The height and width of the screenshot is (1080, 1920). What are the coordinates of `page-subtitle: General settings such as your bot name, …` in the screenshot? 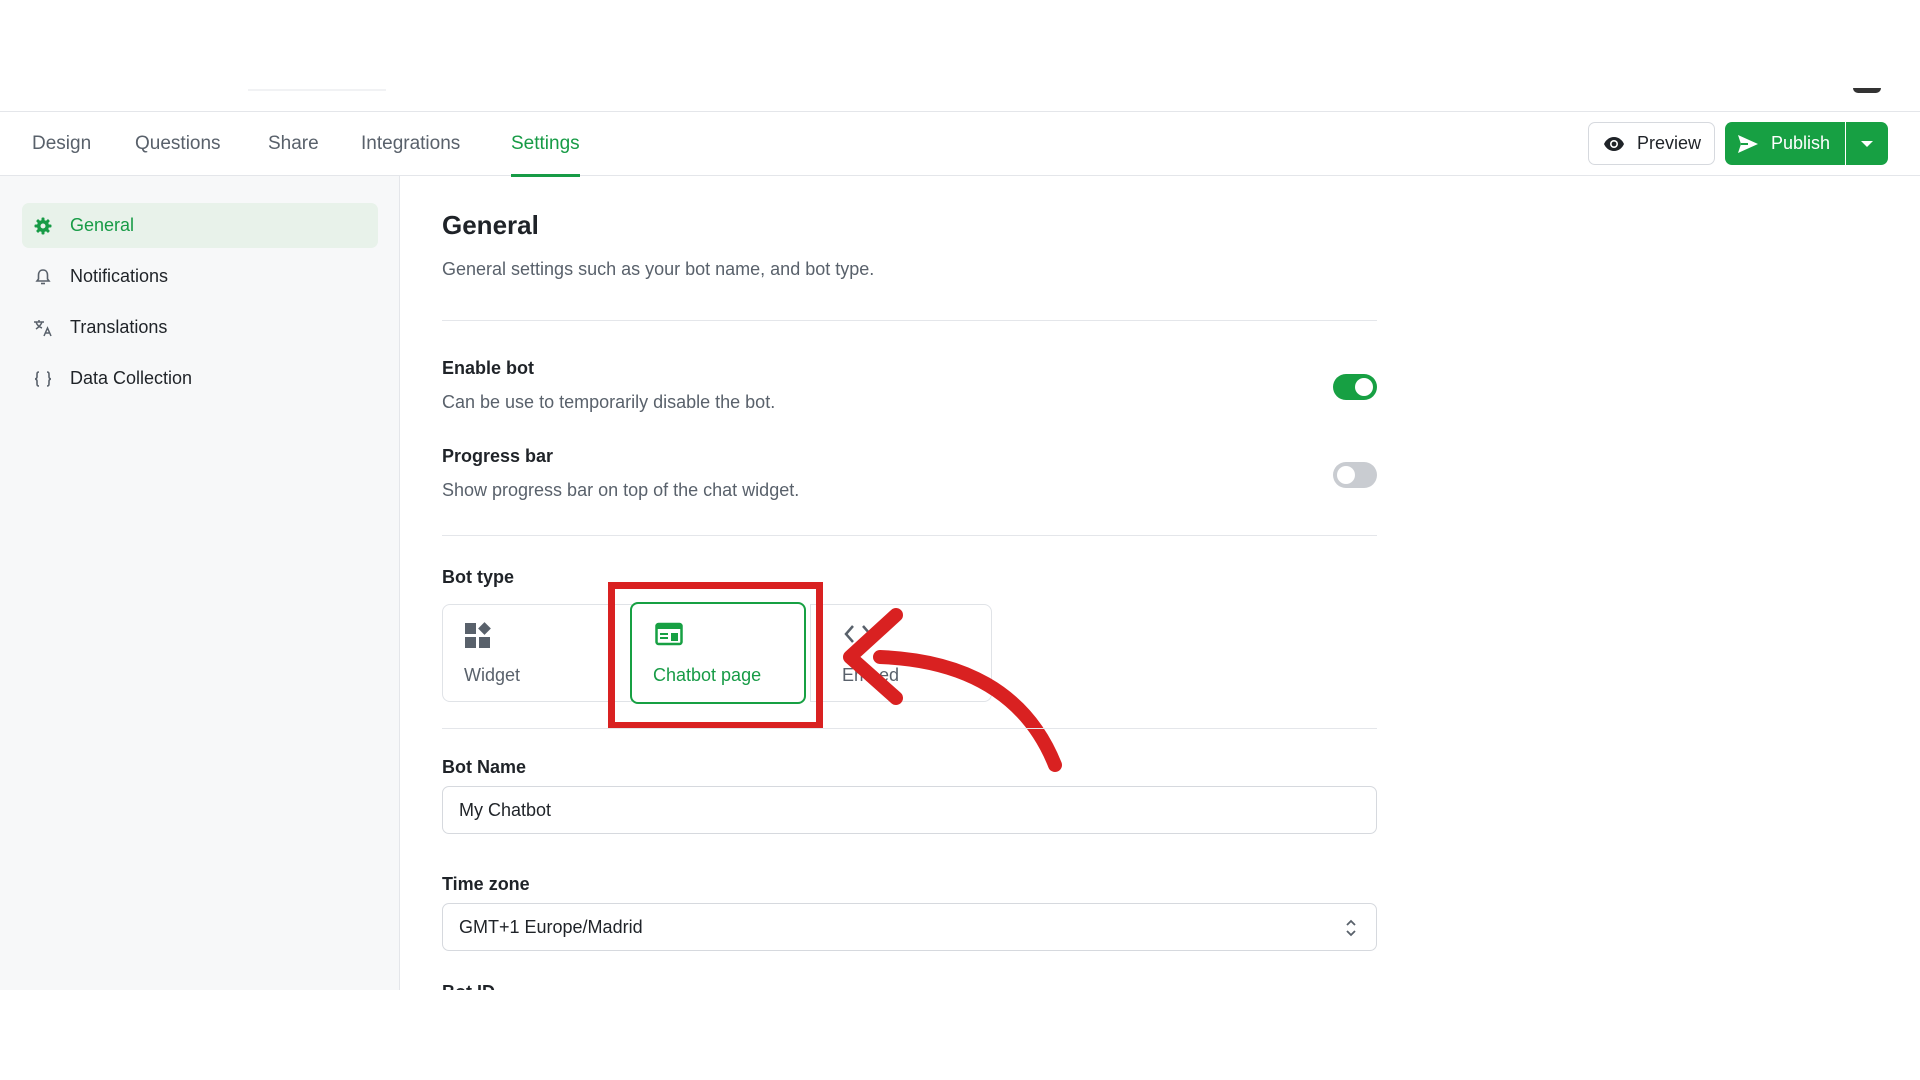 It's located at (658, 269).